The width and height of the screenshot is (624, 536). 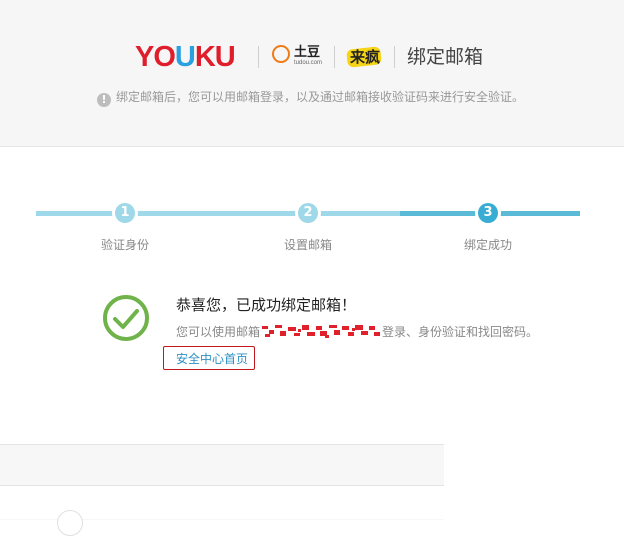 I want to click on success-desc-prefix: 您可以使用邮箱, so click(x=218, y=332).